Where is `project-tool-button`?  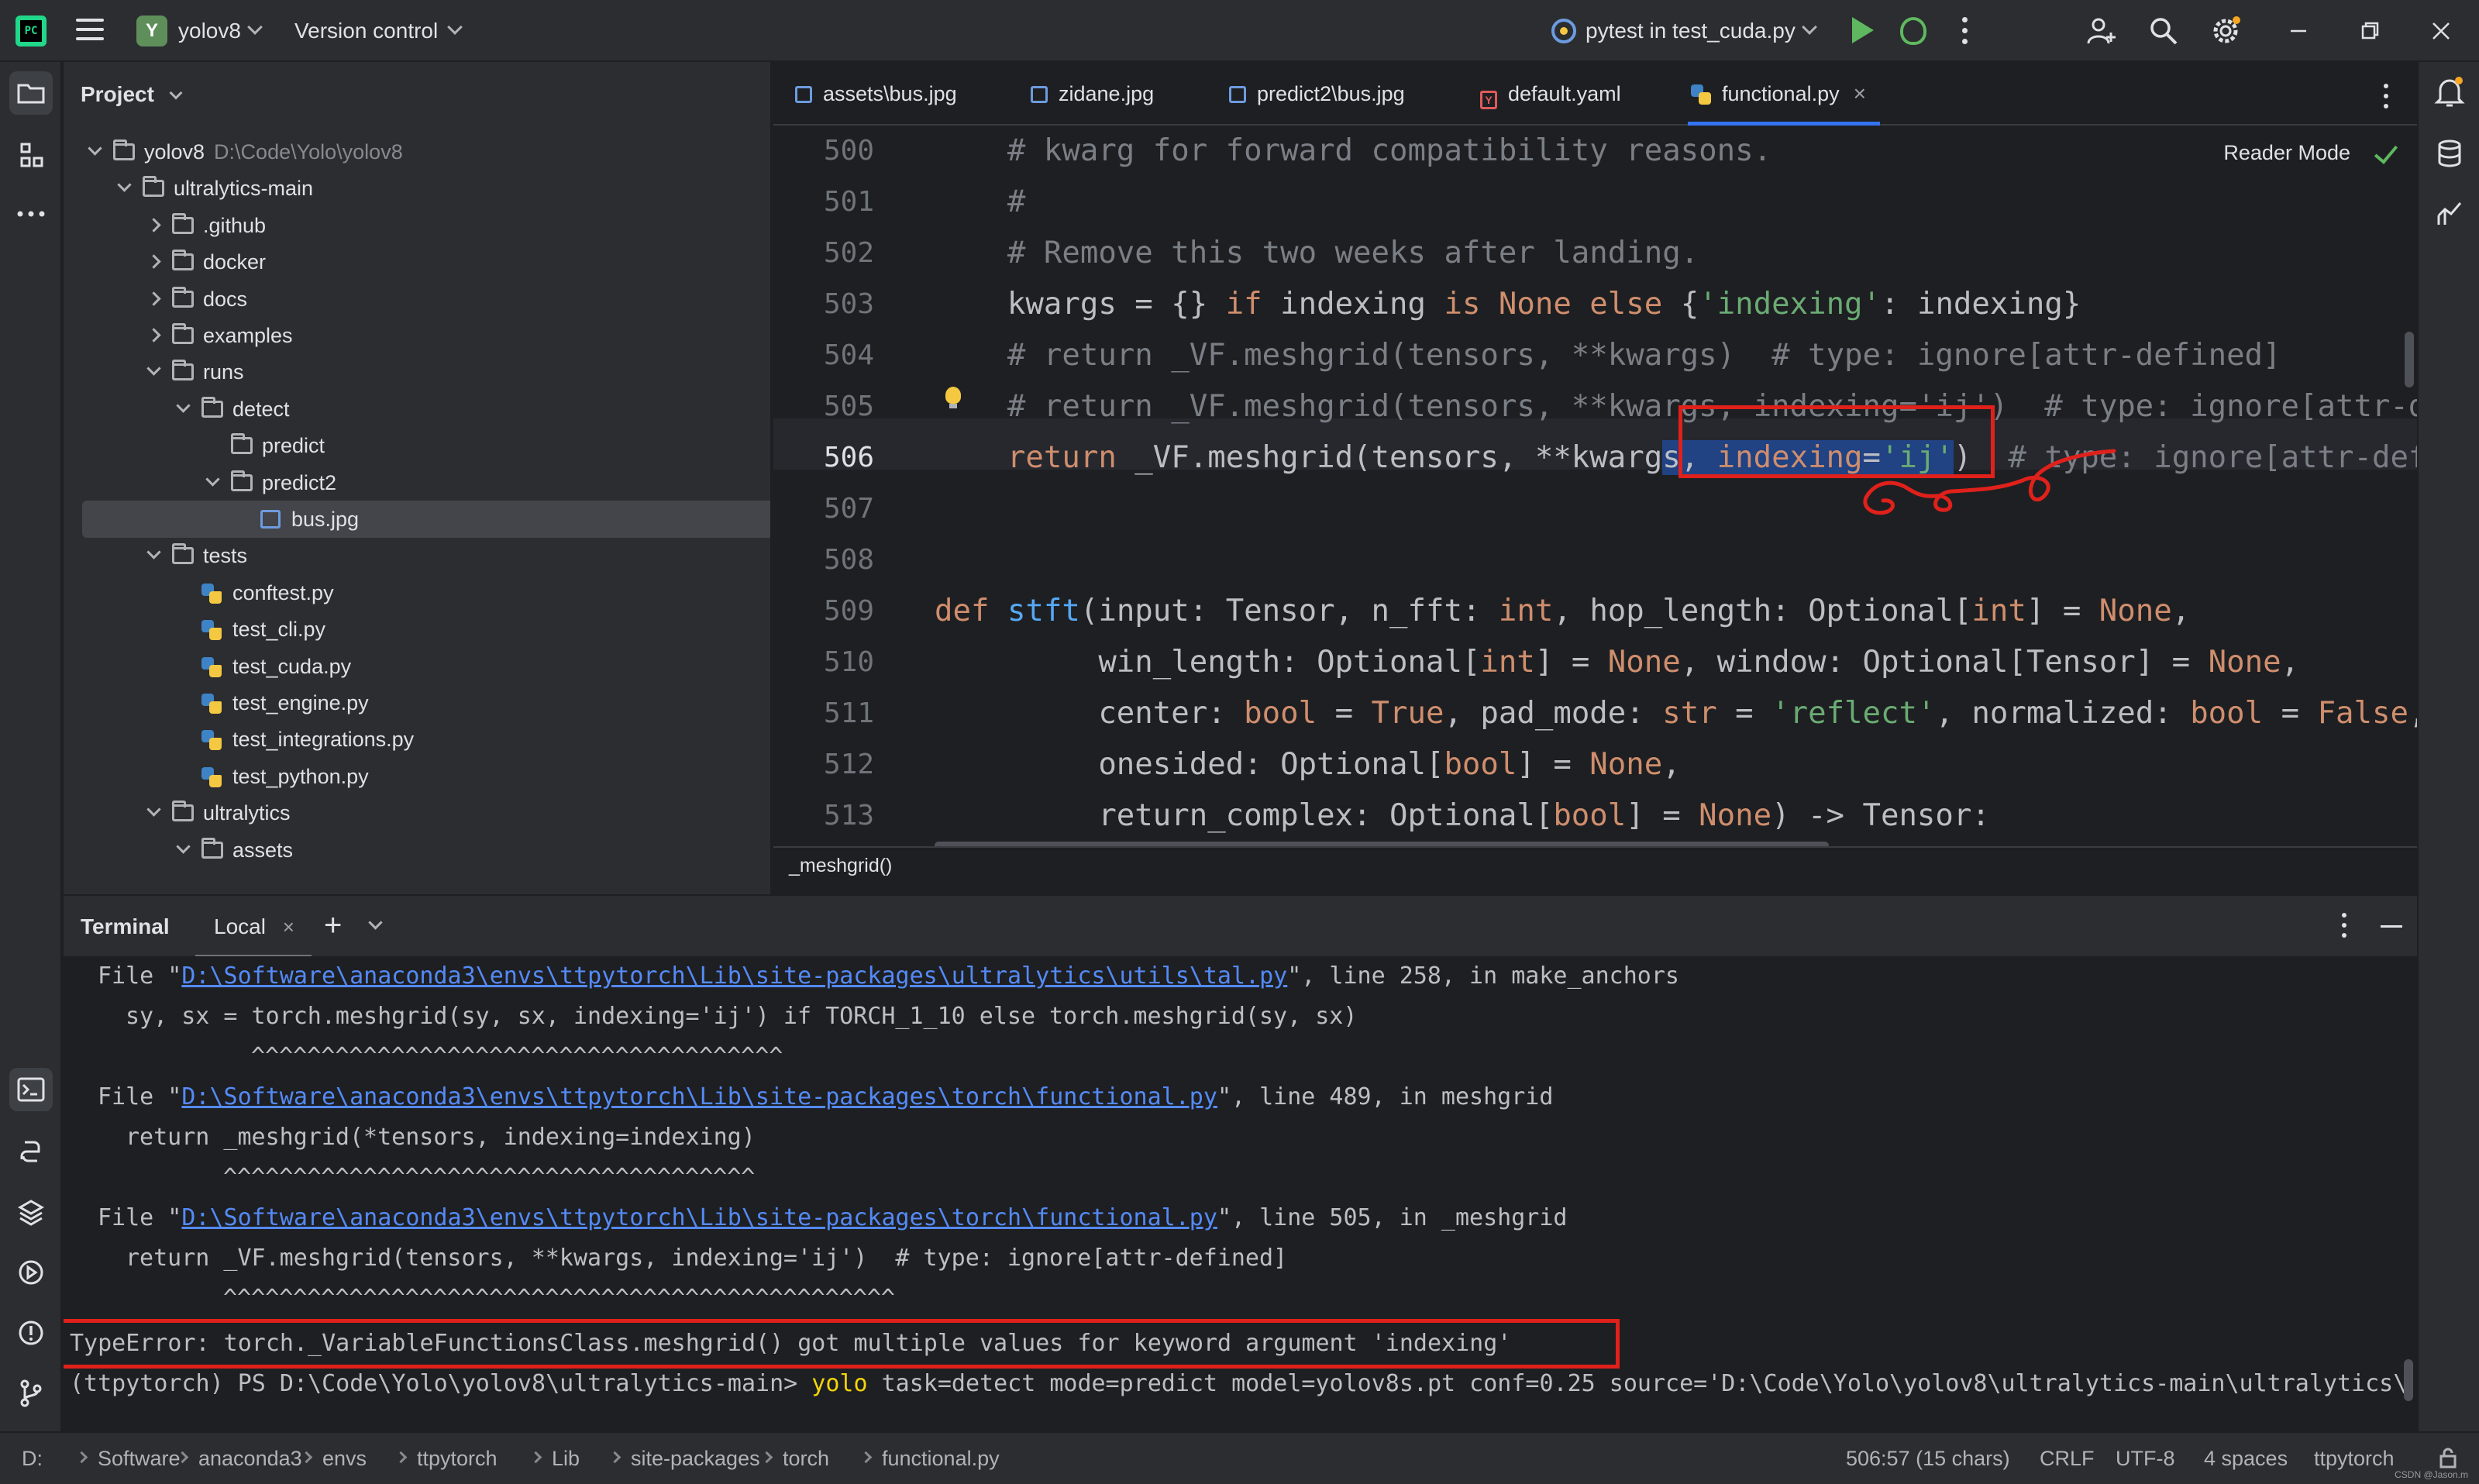
project-tool-button is located at coordinates (31, 93).